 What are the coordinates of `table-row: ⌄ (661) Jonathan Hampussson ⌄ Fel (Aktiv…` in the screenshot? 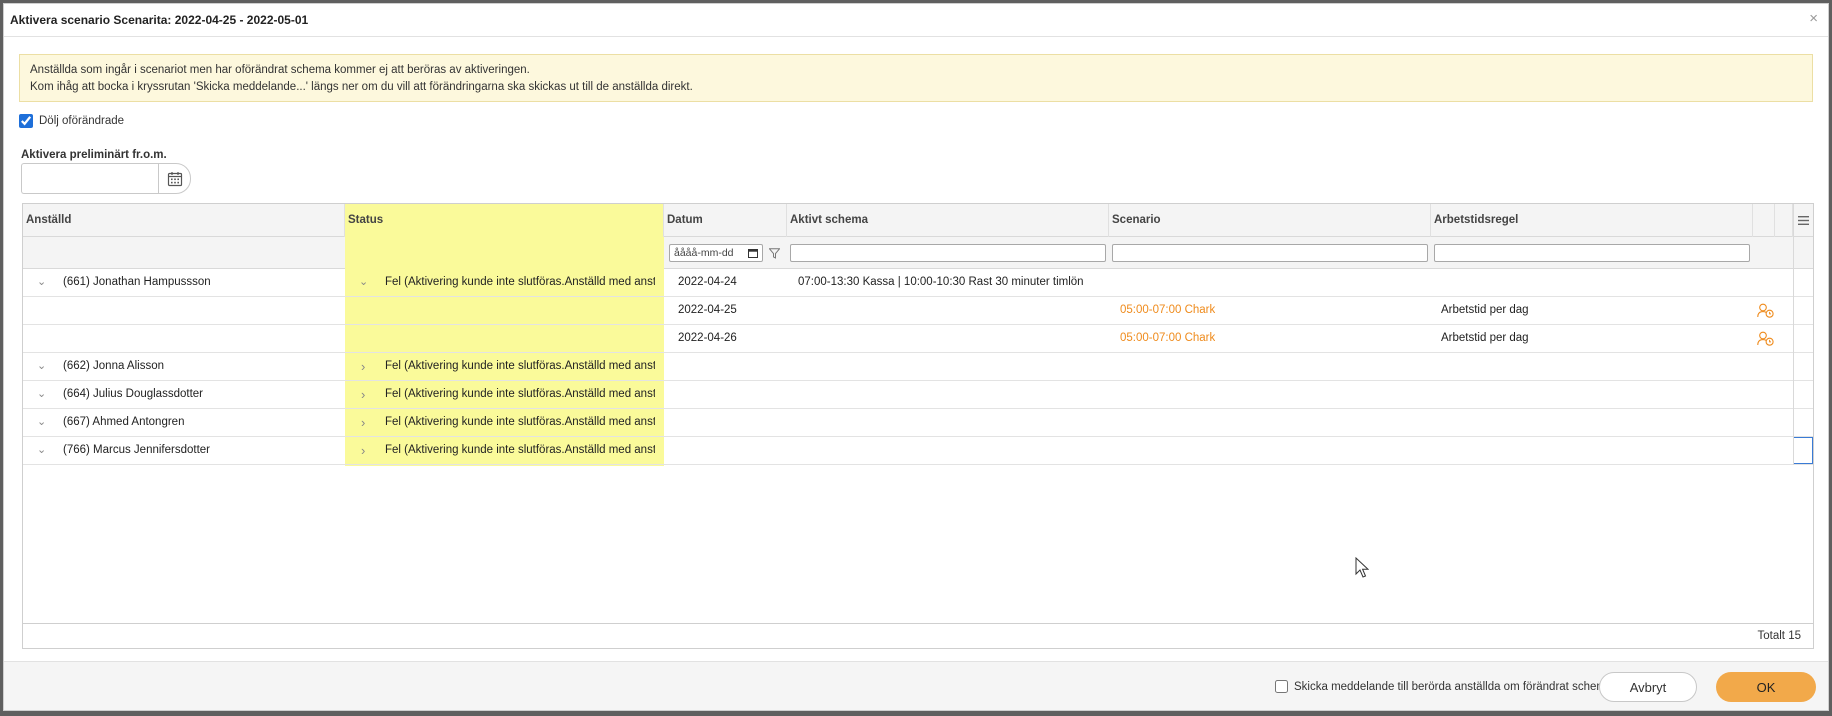 It's located at (918, 283).